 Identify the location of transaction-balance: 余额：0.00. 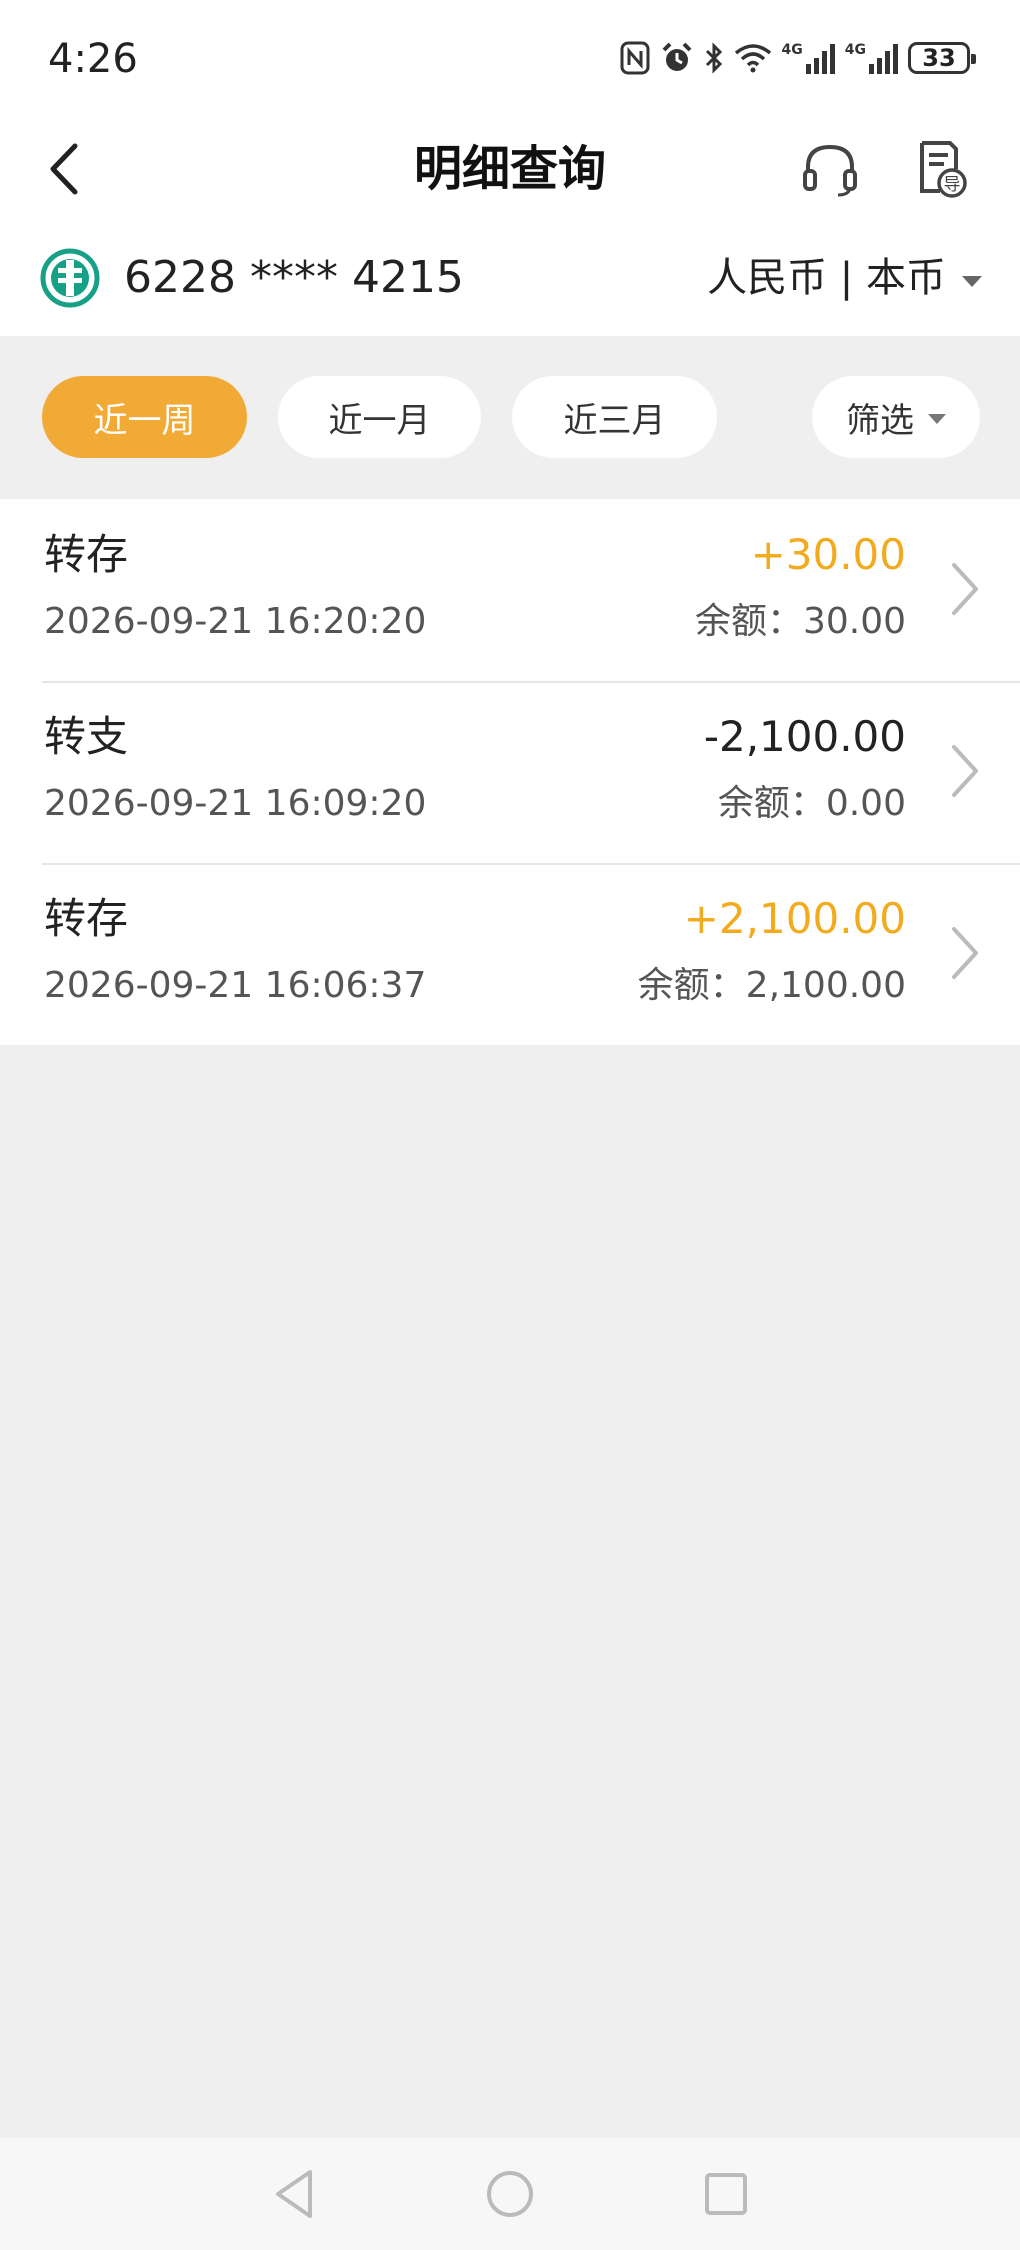
(811, 803).